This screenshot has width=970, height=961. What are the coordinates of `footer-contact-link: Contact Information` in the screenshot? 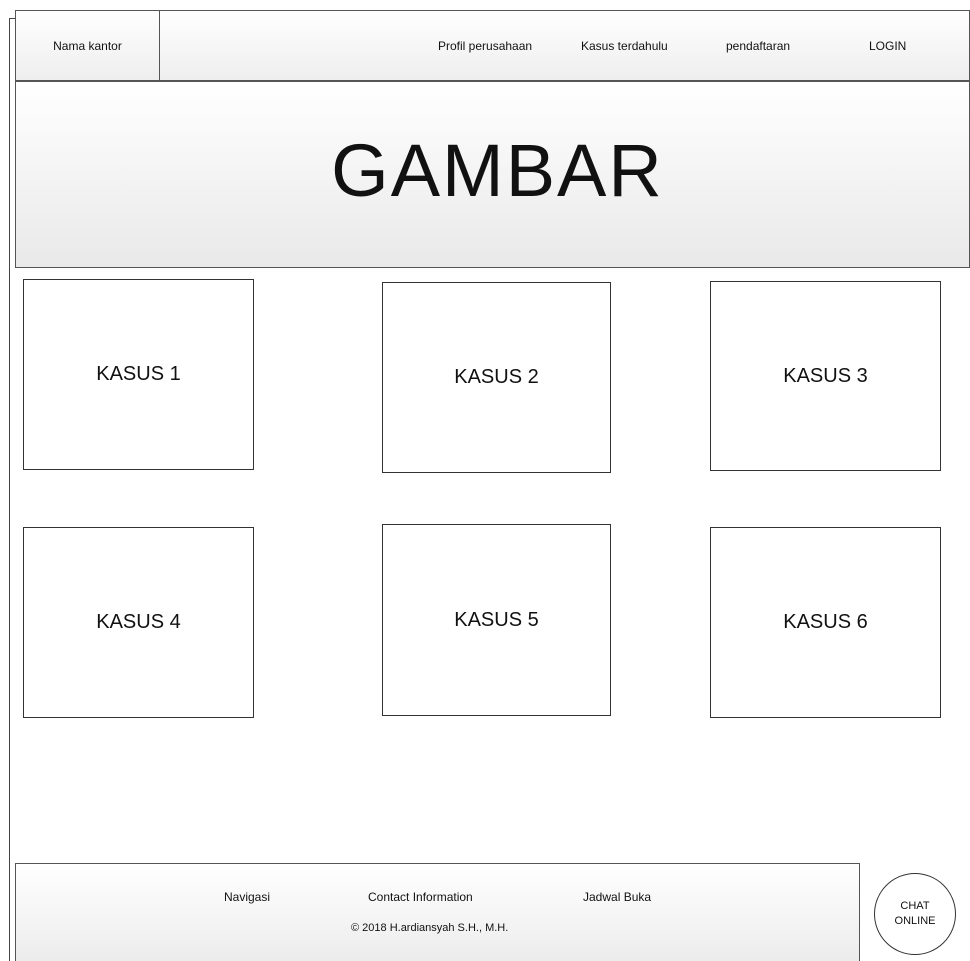 It's located at (420, 897).